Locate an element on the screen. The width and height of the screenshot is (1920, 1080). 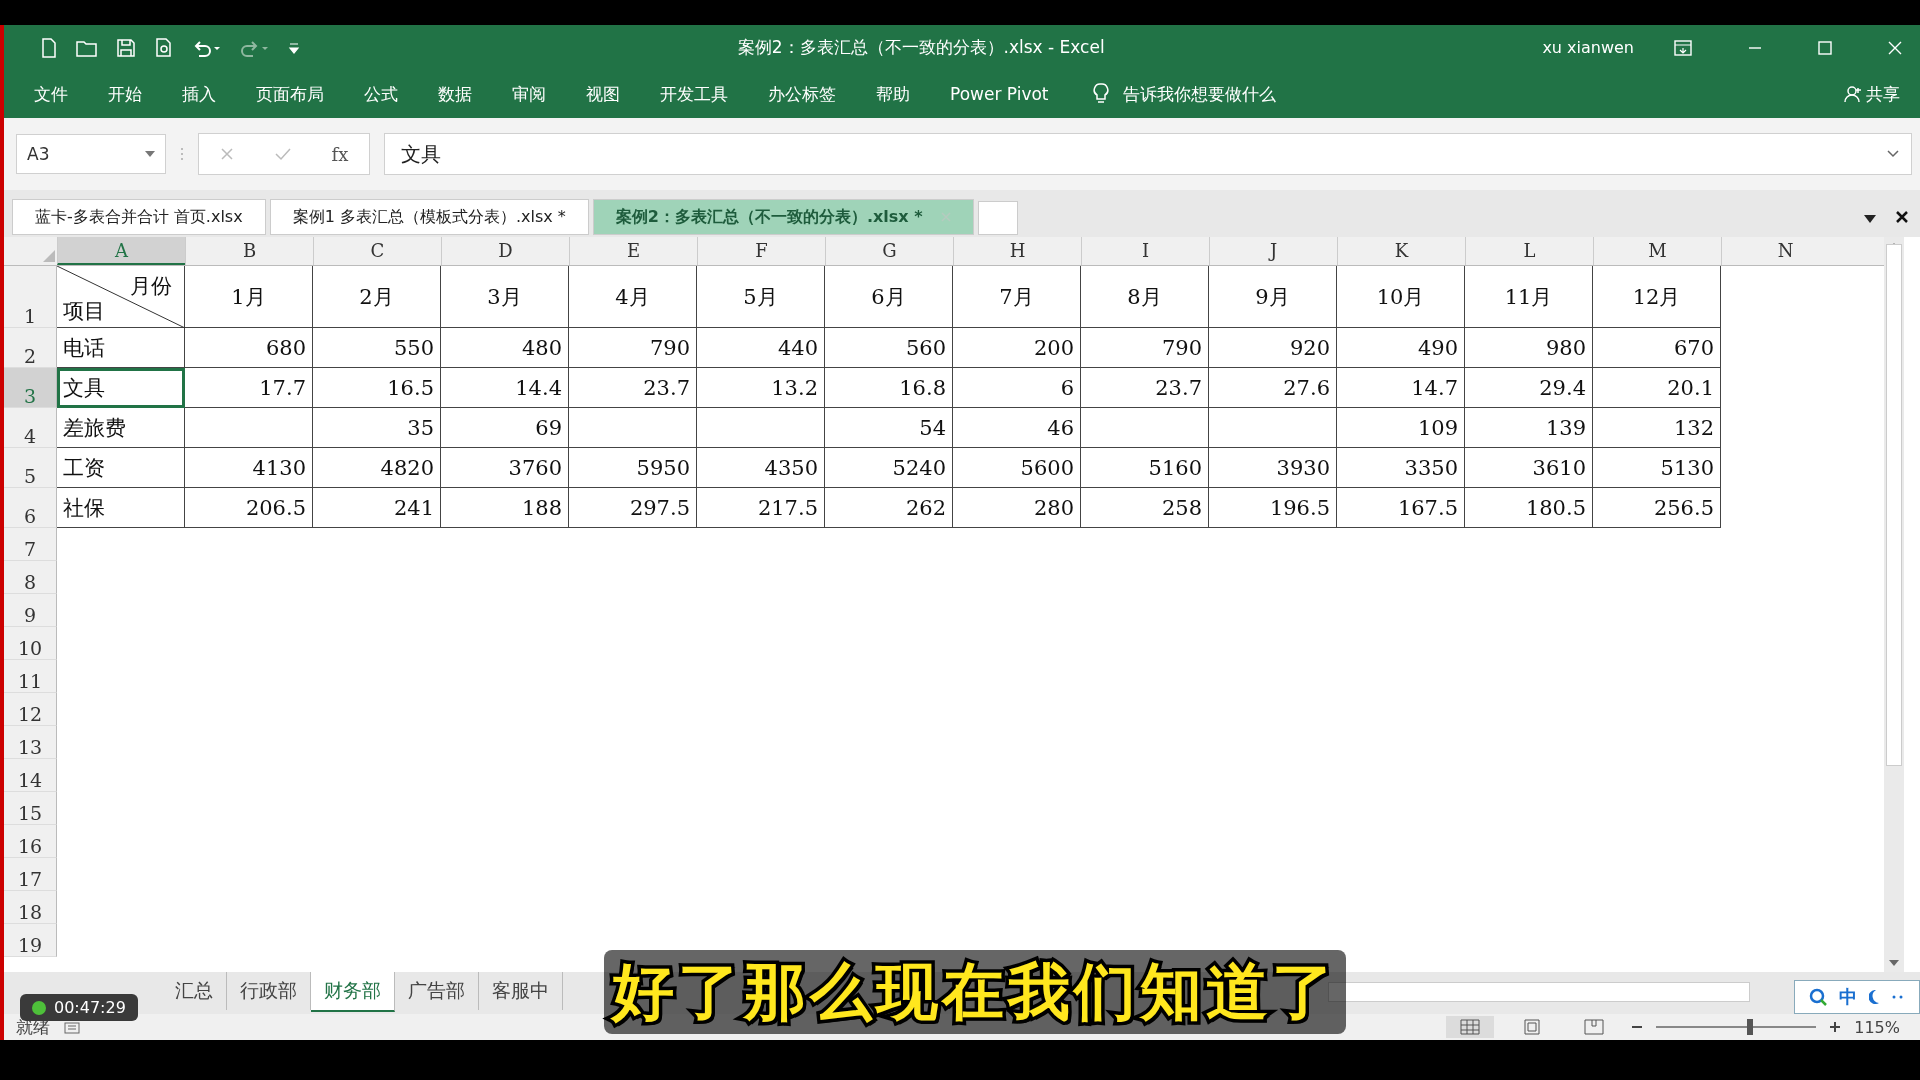
table-cell: 4820 is located at coordinates (377, 468).